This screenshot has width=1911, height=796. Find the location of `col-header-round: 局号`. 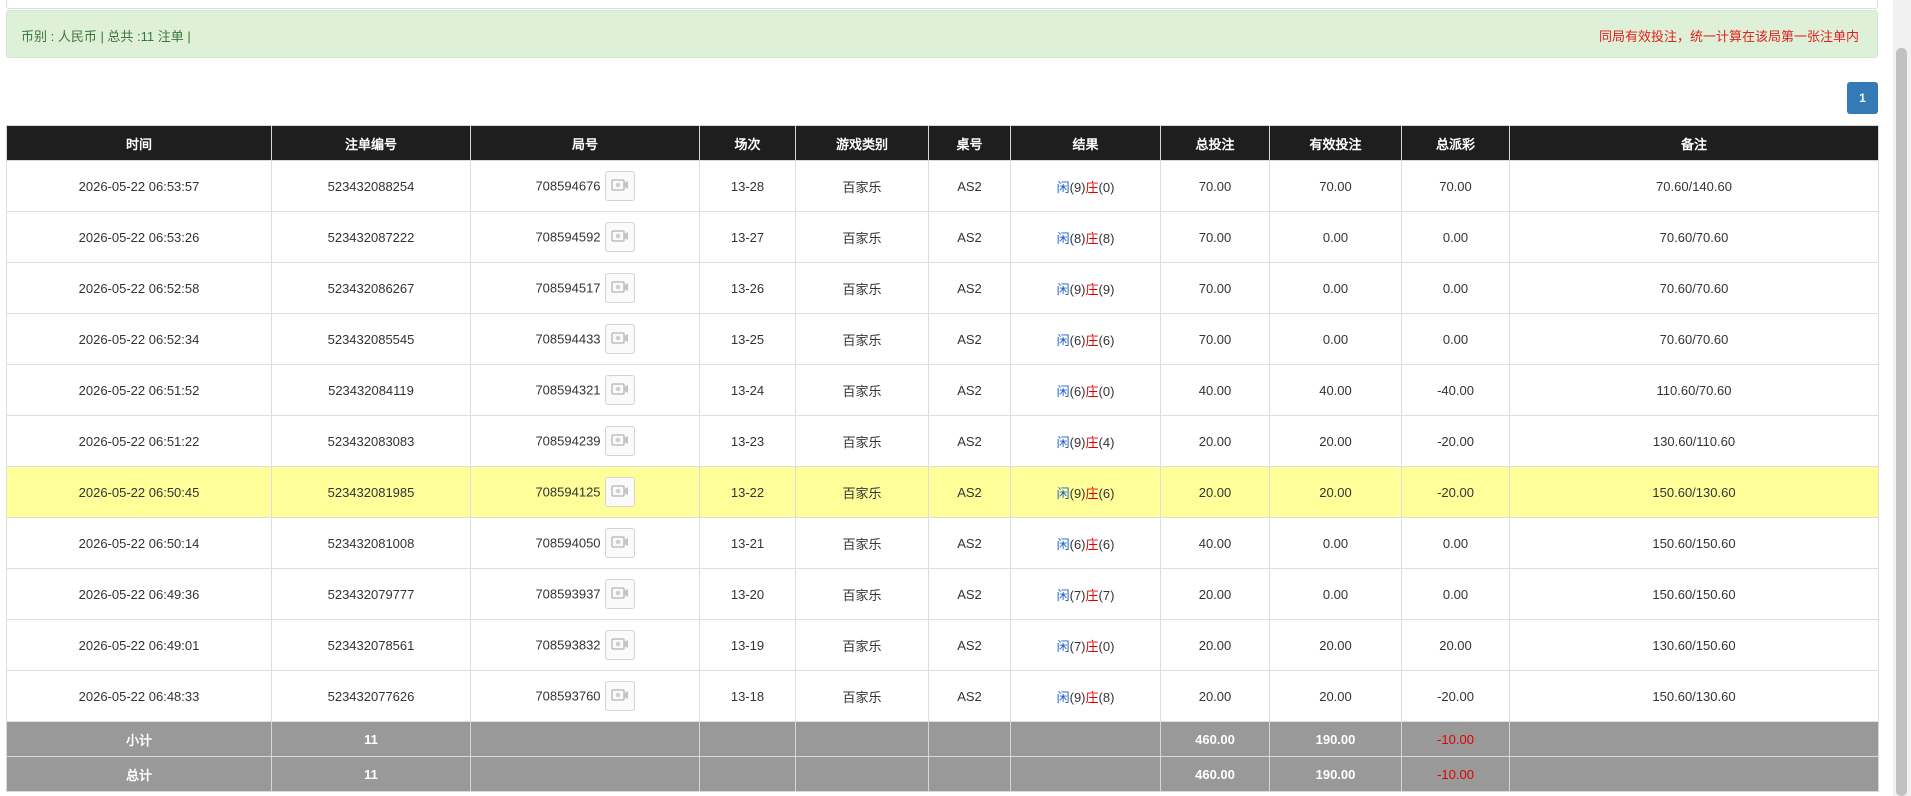

col-header-round: 局号 is located at coordinates (585, 143).